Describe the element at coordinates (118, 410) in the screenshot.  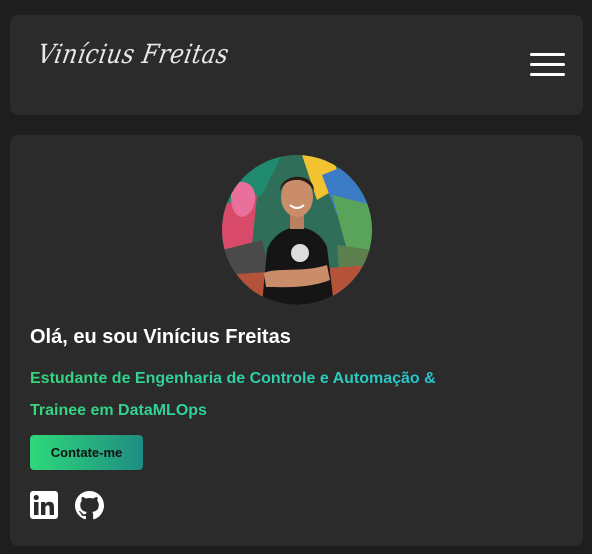
I see `role-line-2: Trainee em DataMLOps` at that location.